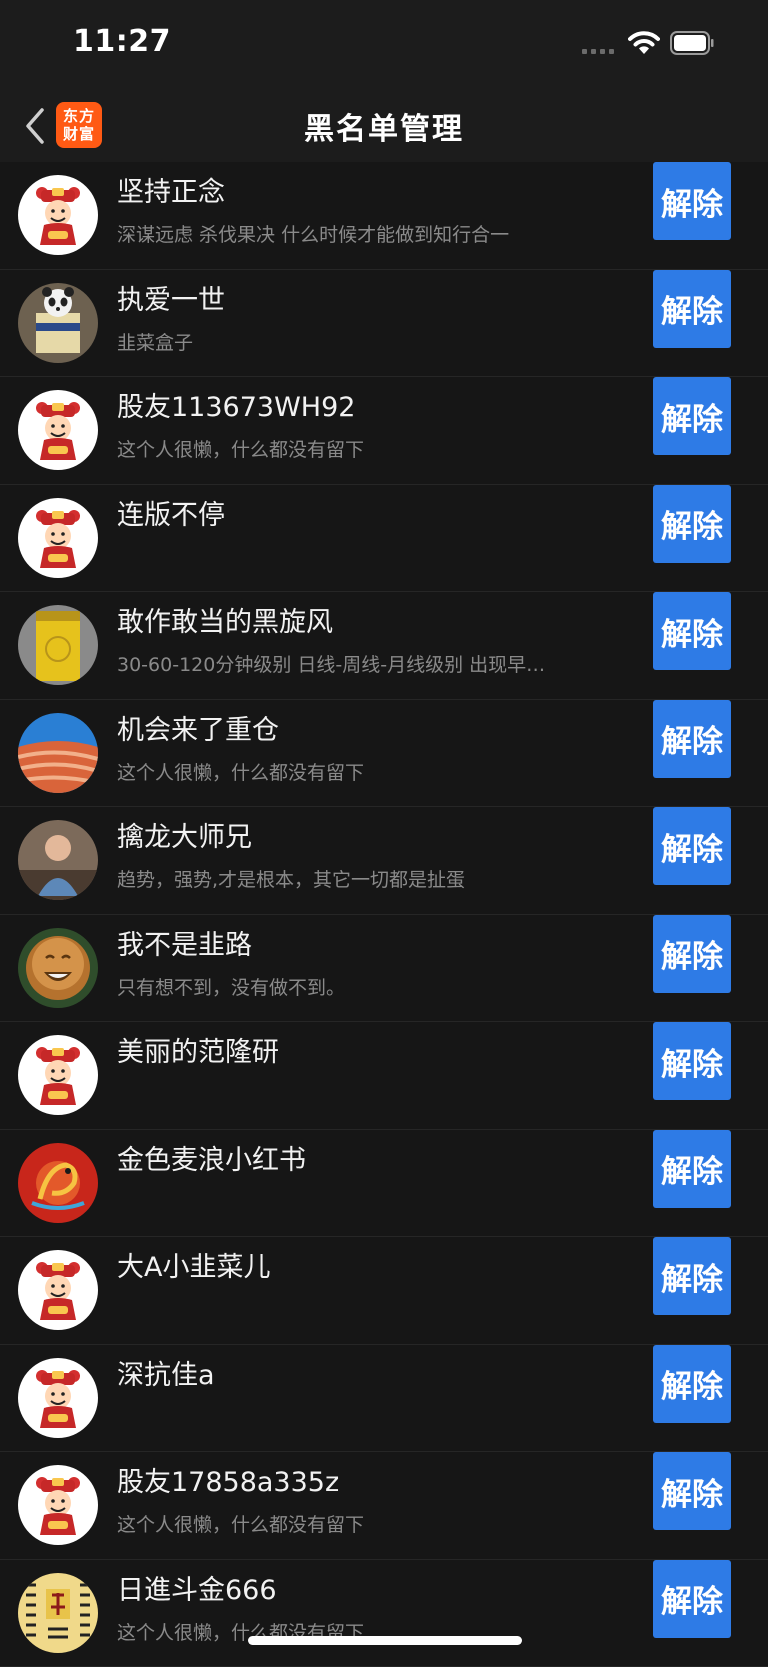 The image size is (768, 1667). What do you see at coordinates (369, 341) in the screenshot?
I see `user-bio: 韭菜盒子` at bounding box center [369, 341].